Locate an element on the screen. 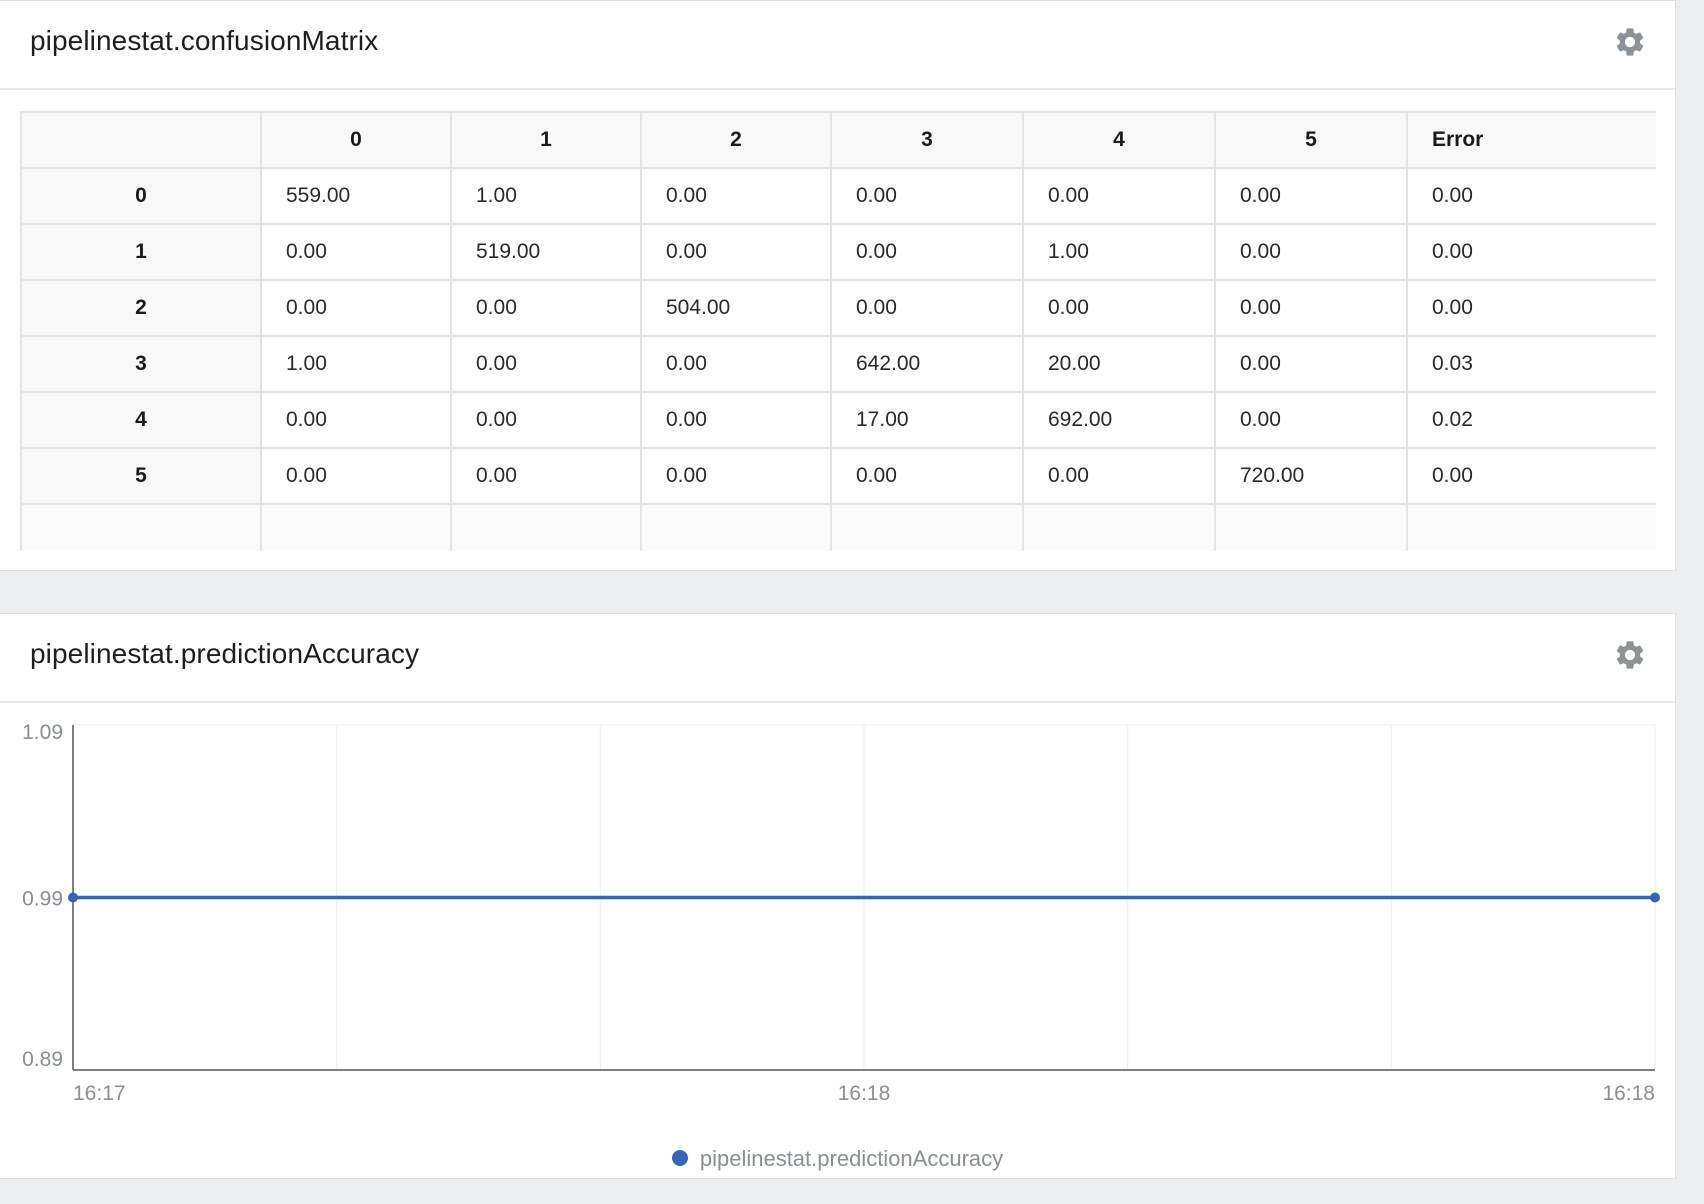  table-row: 2 0.00 0.00 504.00 0.00 0.00 0.00 0.00 is located at coordinates (838, 308).